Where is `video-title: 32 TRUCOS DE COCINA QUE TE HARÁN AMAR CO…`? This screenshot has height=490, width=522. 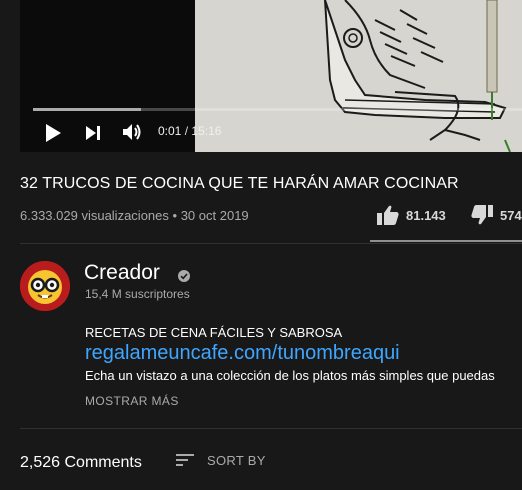 video-title: 32 TRUCOS DE COCINA QUE TE HARÁN AMAR CO… is located at coordinates (239, 183).